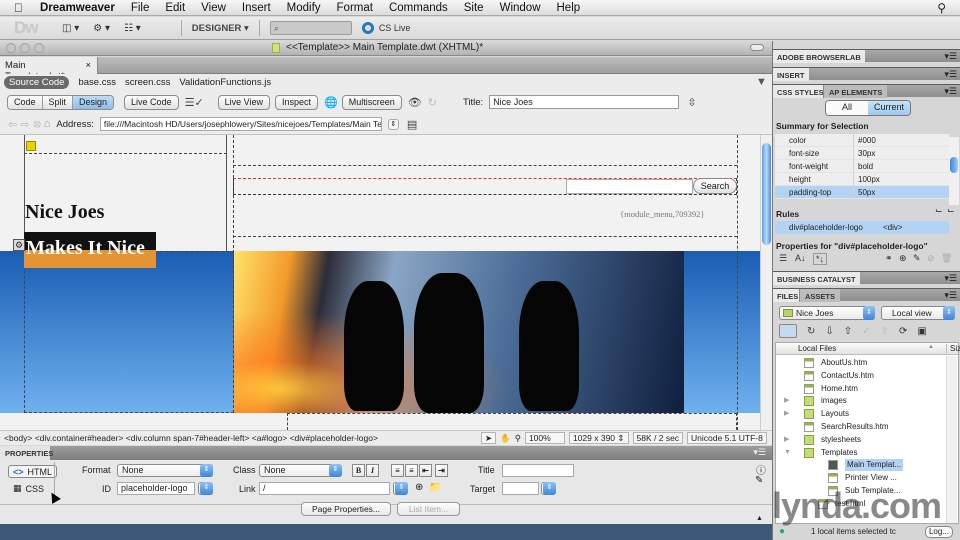 The height and width of the screenshot is (540, 960). Describe the element at coordinates (90, 250) in the screenshot. I see `placeholder-logo-tagline: Makes It Nice` at that location.